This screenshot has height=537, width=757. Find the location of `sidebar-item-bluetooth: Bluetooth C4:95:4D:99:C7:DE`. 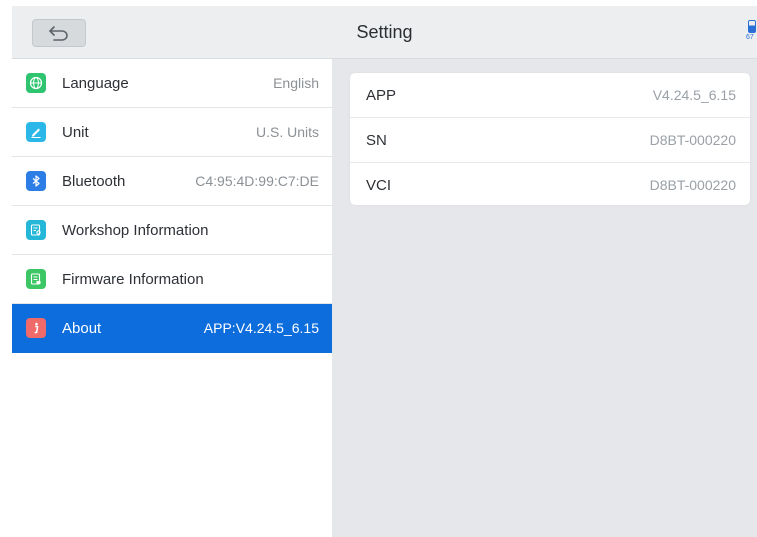

sidebar-item-bluetooth: Bluetooth C4:95:4D:99:C7:DE is located at coordinates (172, 181).